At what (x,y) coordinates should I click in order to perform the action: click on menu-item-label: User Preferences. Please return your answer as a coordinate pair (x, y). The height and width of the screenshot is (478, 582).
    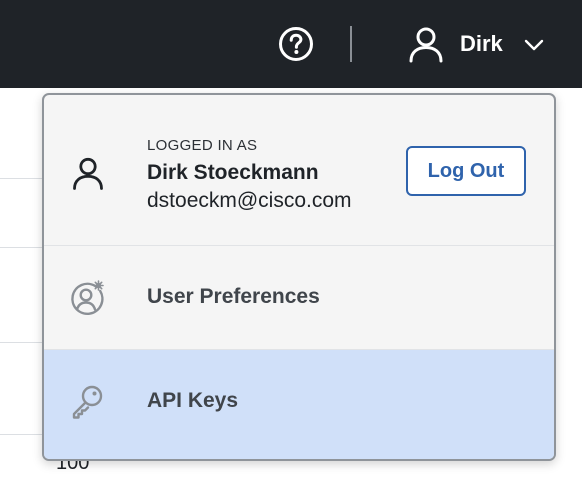
    Looking at the image, I should click on (233, 296).